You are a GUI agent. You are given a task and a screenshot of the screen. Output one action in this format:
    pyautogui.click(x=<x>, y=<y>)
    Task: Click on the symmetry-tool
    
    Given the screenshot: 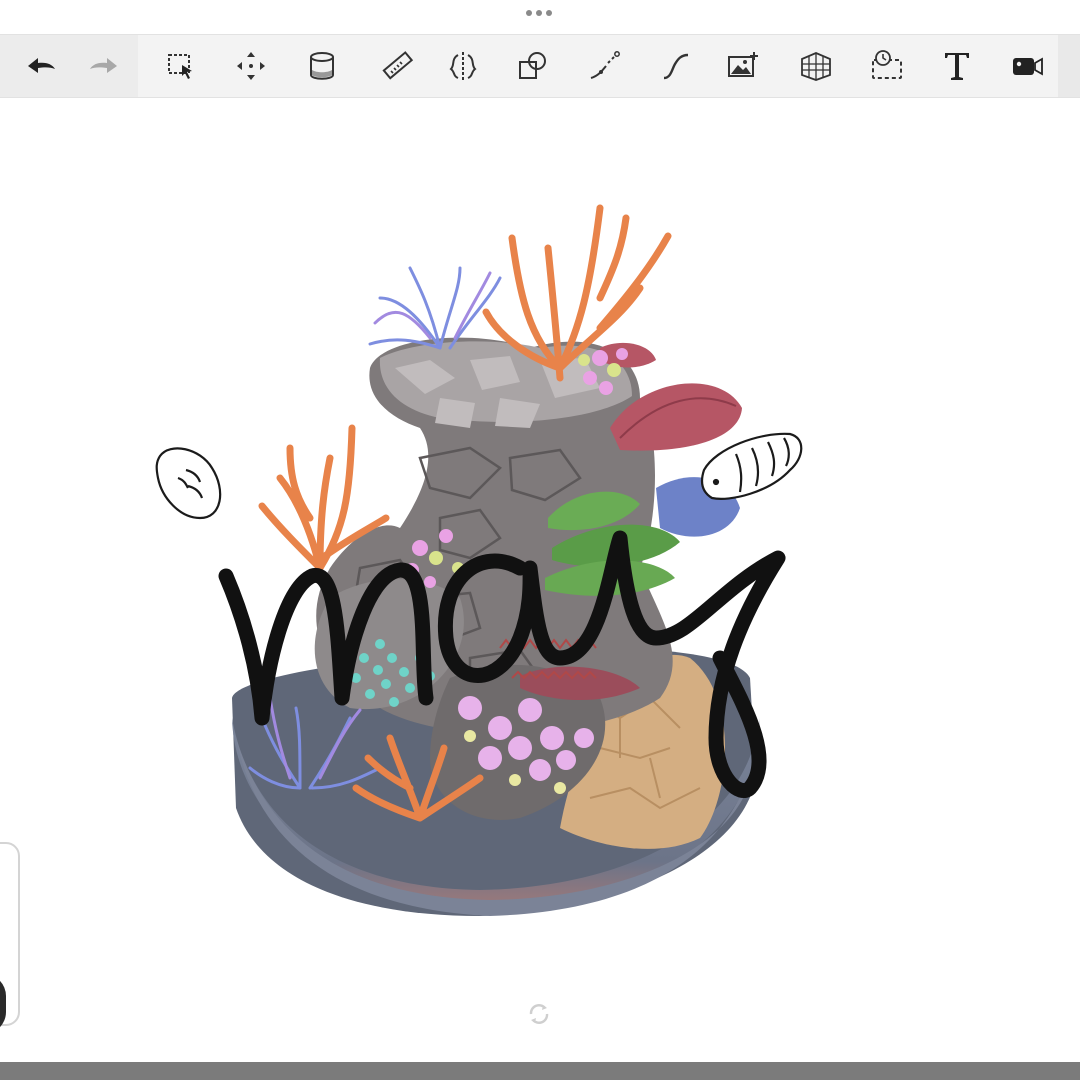 What is the action you would take?
    pyautogui.click(x=463, y=66)
    